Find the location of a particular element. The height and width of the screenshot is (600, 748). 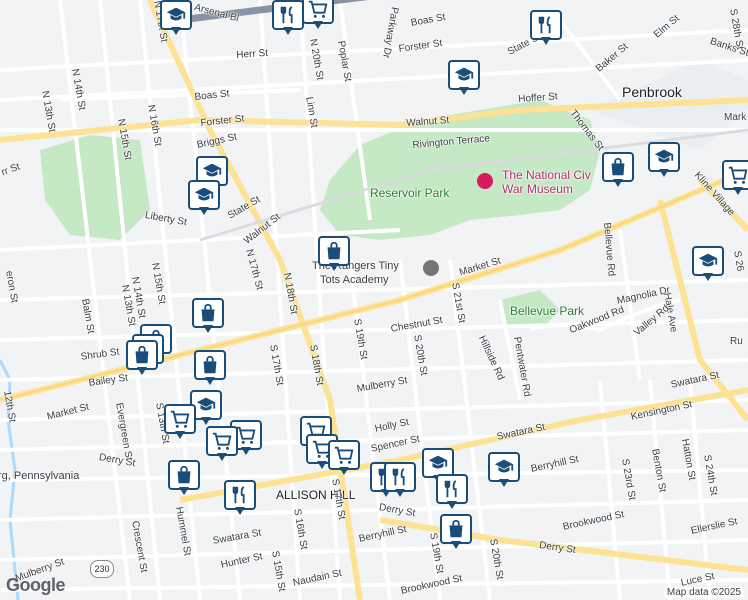

map-attribution: Map data ©2025 is located at coordinates (703, 592).